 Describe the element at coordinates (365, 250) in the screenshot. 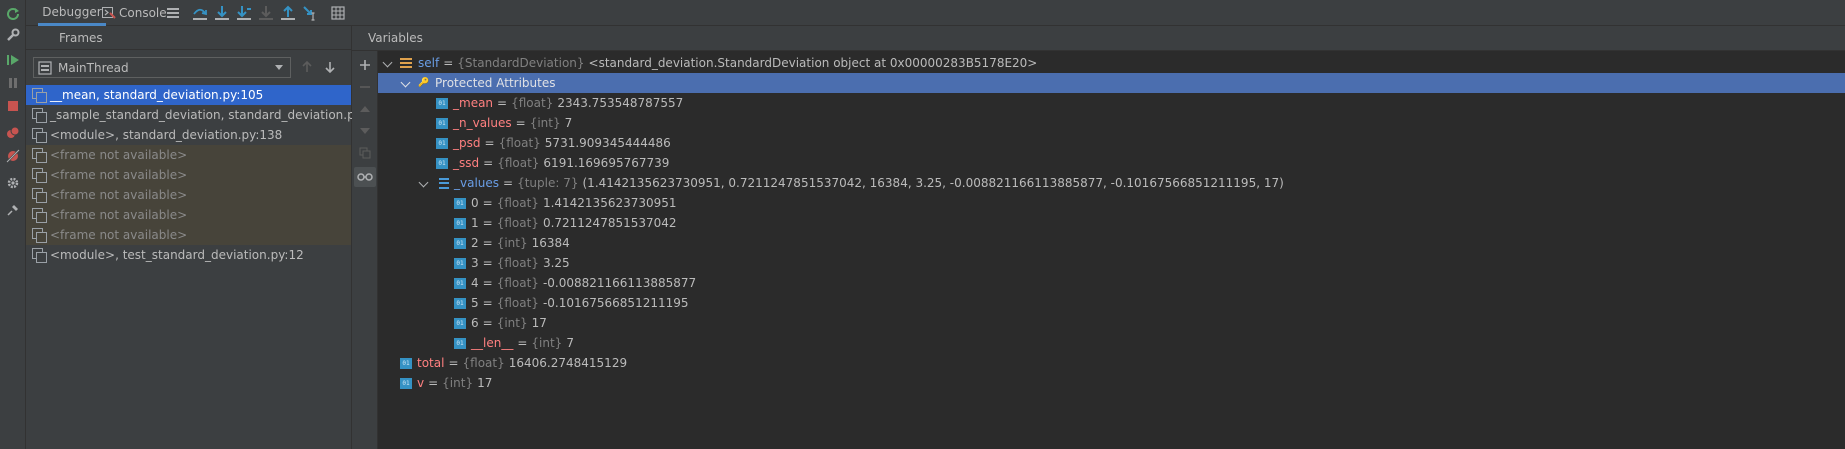

I see `variables-side-toolbar` at that location.